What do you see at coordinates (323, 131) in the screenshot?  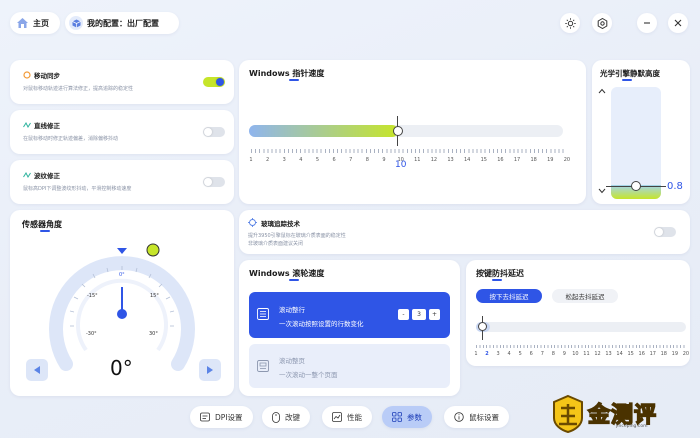 I see `pointer-speed-fill` at bounding box center [323, 131].